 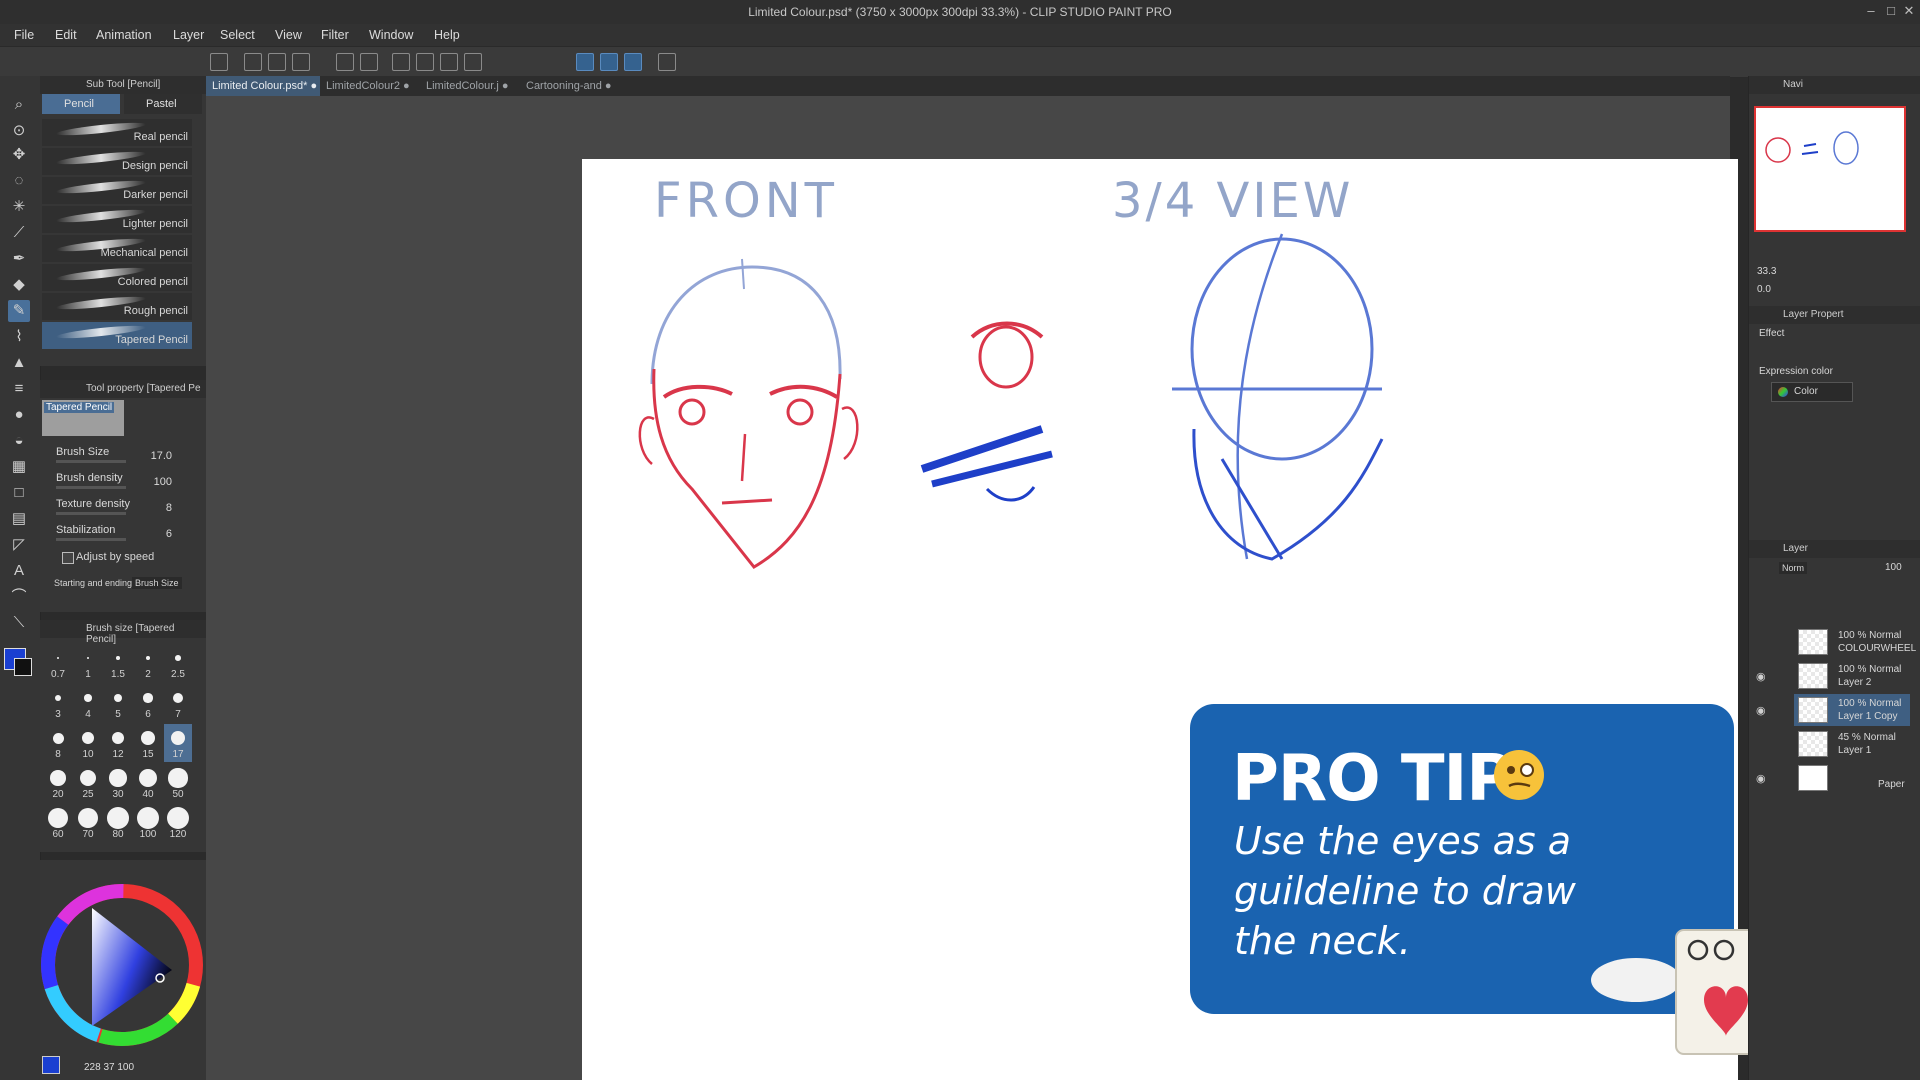 I want to click on brush-tool-icon: ⌇, so click(x=19, y=337).